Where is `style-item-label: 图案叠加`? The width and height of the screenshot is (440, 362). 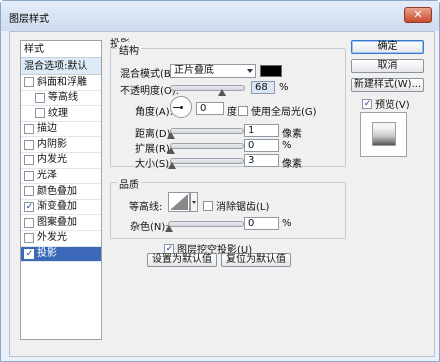 style-item-label: 图案叠加 is located at coordinates (57, 222).